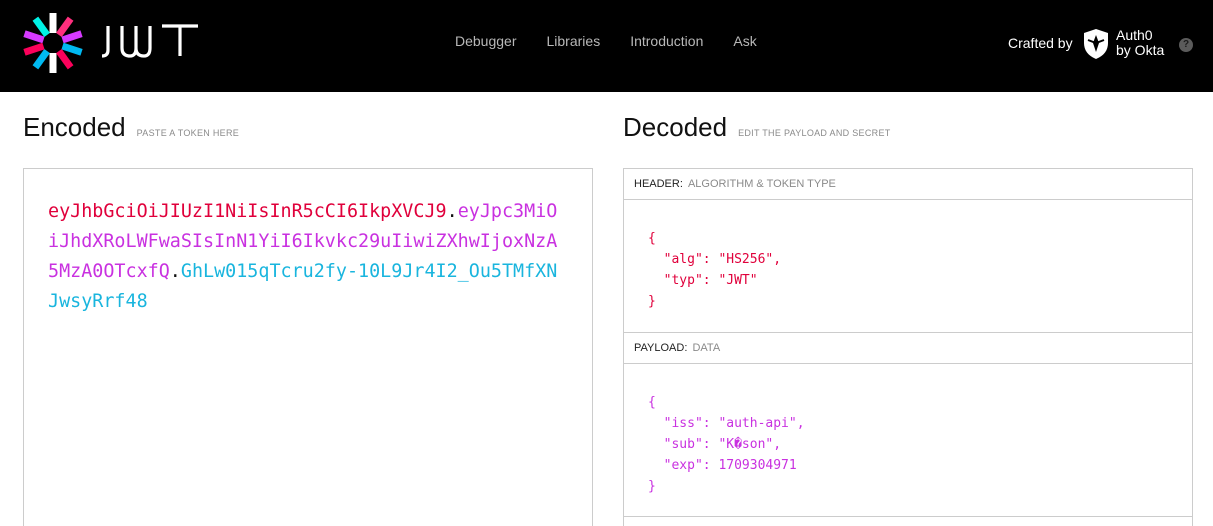 This screenshot has height=526, width=1213. I want to click on decoded-title: Decoded, so click(675, 127).